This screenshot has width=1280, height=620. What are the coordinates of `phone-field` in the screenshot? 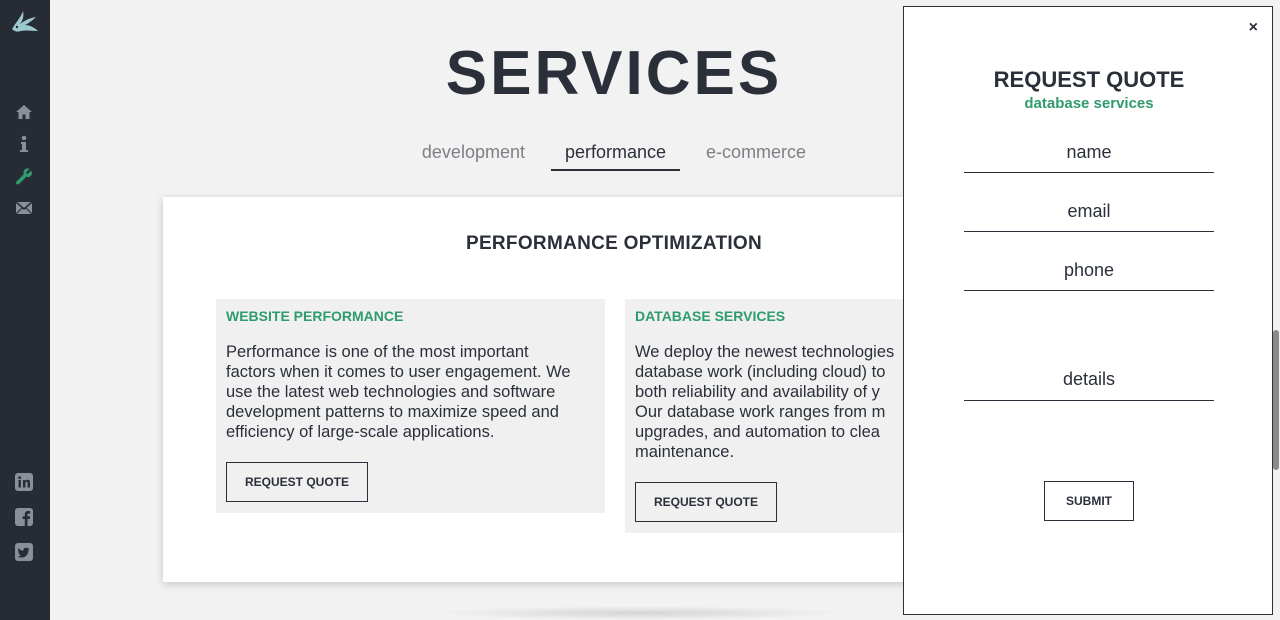 It's located at (1089, 275).